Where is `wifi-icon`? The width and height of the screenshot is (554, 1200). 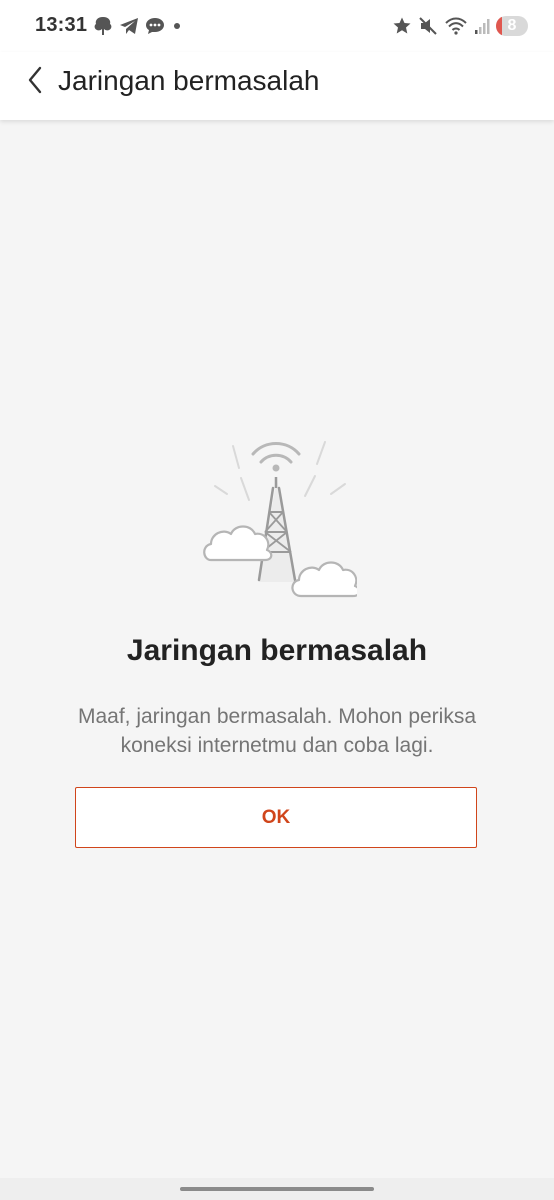 wifi-icon is located at coordinates (456, 26).